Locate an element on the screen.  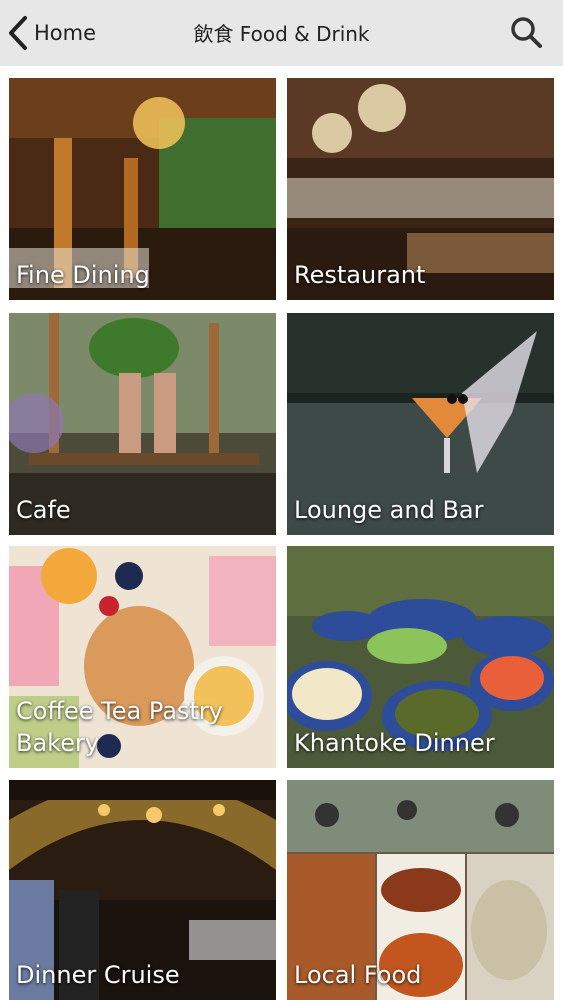
top-app-bar: Home 飲食 Food & Drink is located at coordinates (281, 33).